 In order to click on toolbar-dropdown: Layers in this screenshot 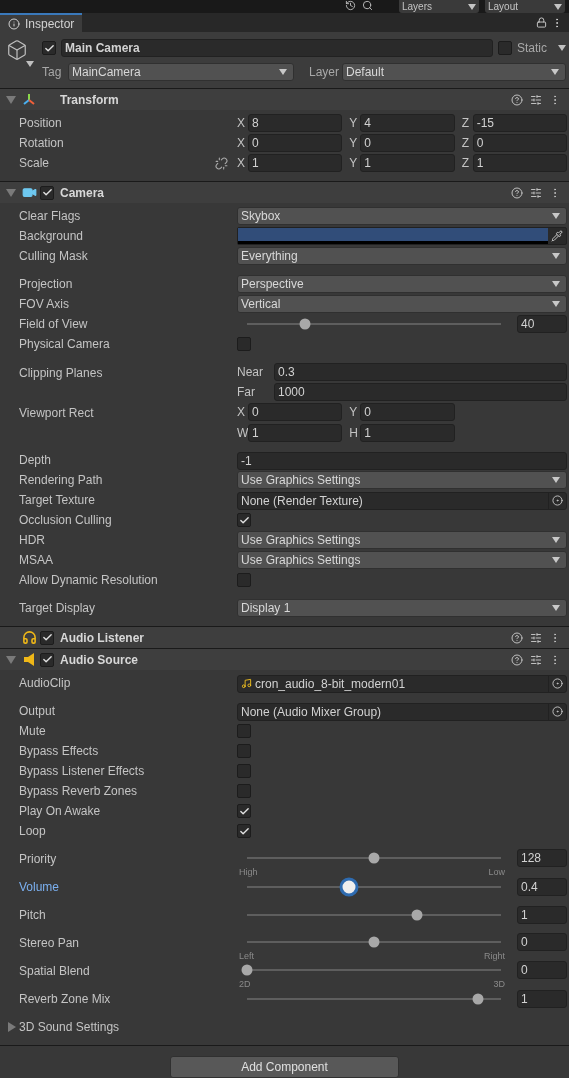, I will do `click(439, 7)`.